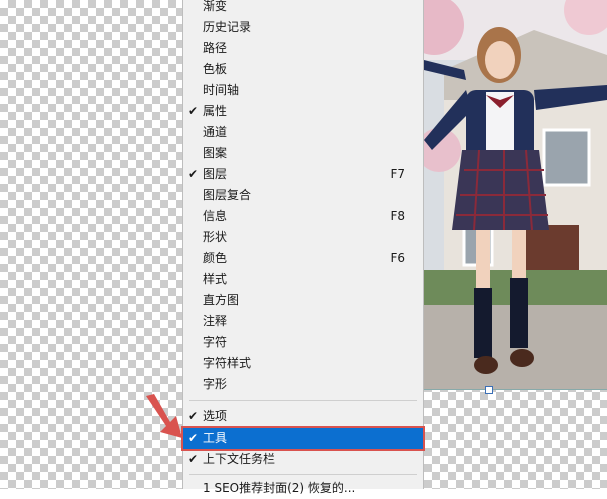 The width and height of the screenshot is (607, 499). What do you see at coordinates (303, 300) in the screenshot?
I see `menu-item-histogram: 直方图` at bounding box center [303, 300].